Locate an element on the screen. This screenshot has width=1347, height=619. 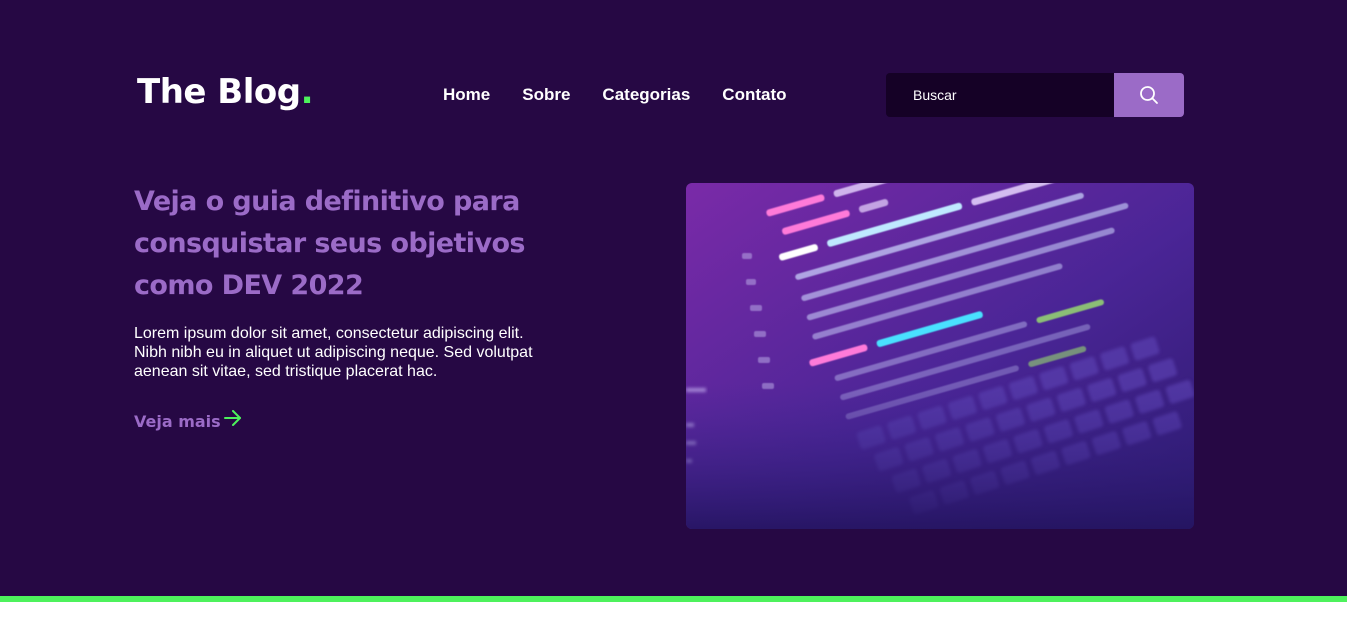
read-more-label: Veja mais is located at coordinates (177, 421).